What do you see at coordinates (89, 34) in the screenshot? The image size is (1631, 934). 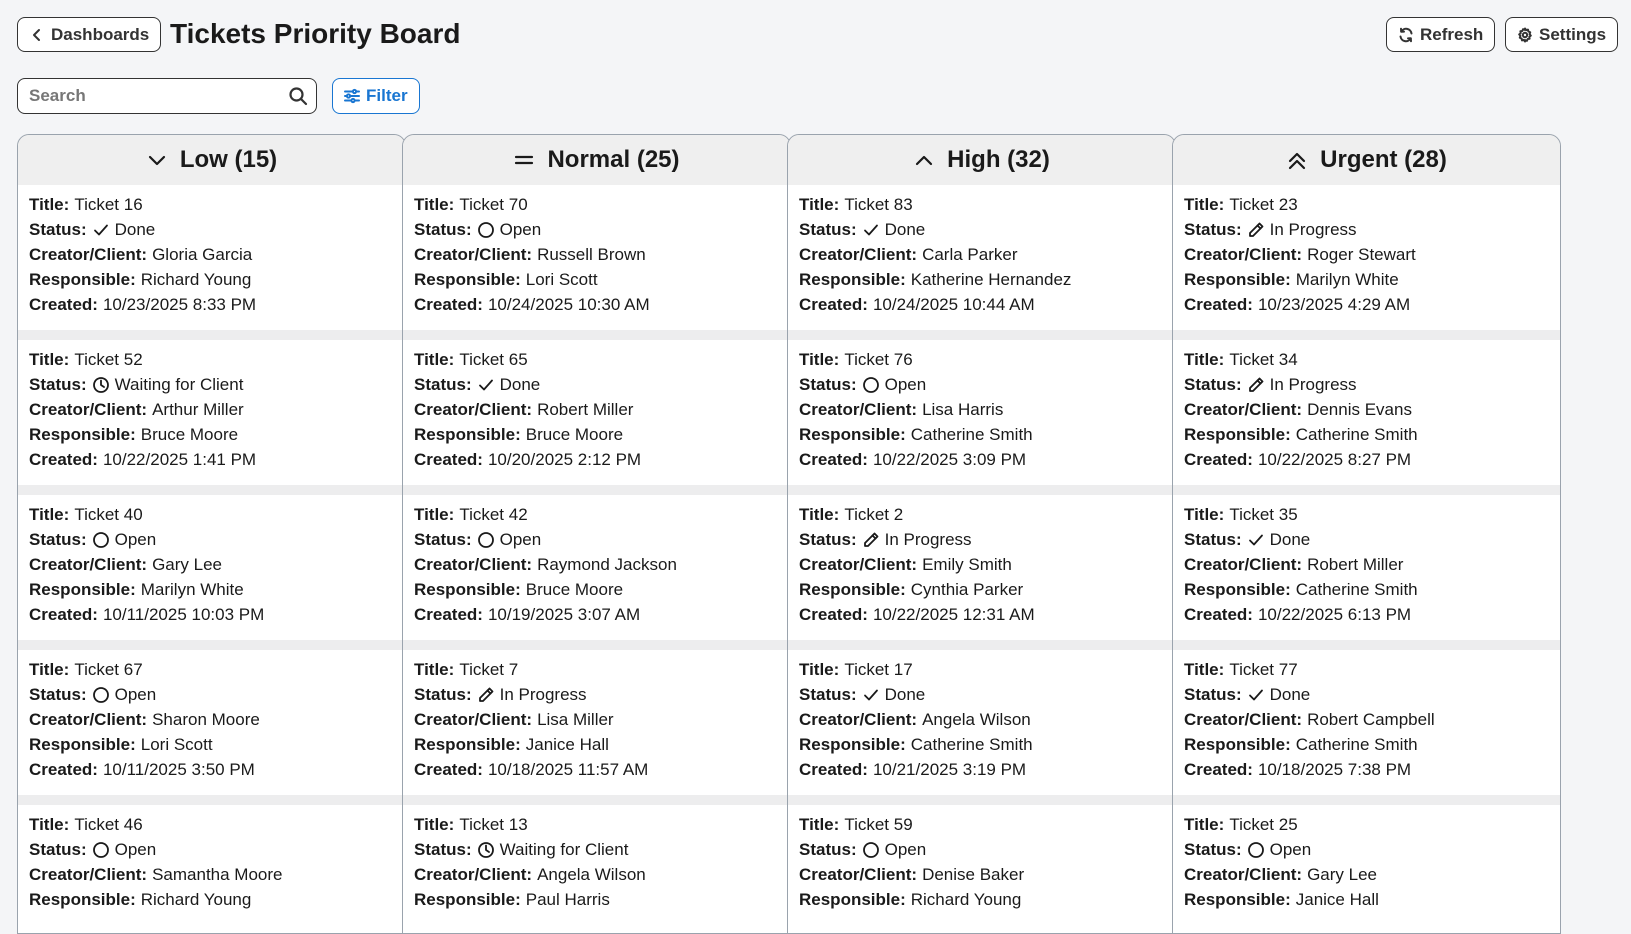 I see `back-to-dashboards-button: Dashboards` at bounding box center [89, 34].